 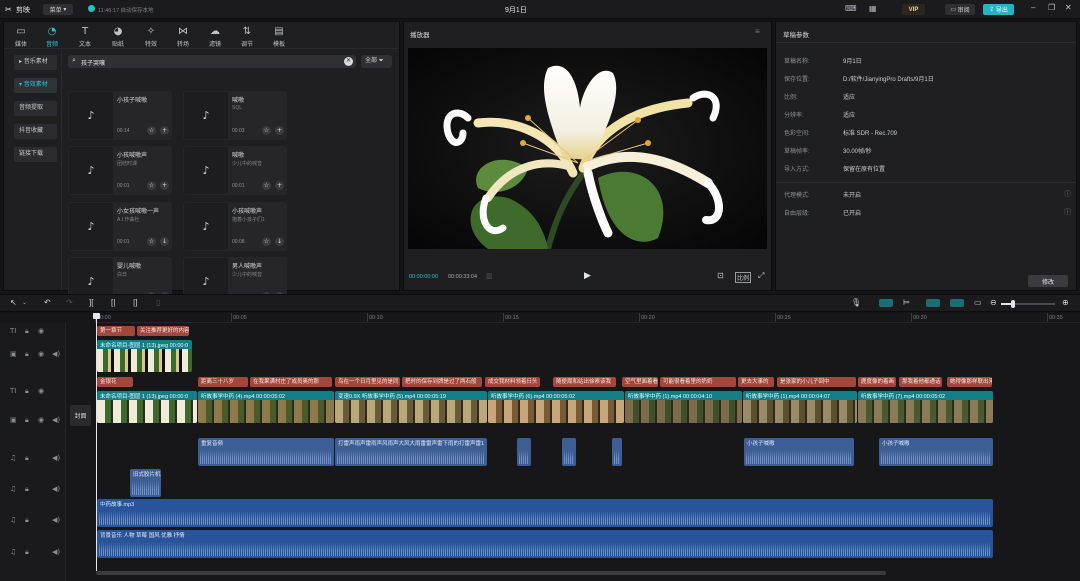 What do you see at coordinates (683, 407) in the screenshot?
I see `video-clip: 听故事学中药 (1).mp4 00:00:04:10` at bounding box center [683, 407].